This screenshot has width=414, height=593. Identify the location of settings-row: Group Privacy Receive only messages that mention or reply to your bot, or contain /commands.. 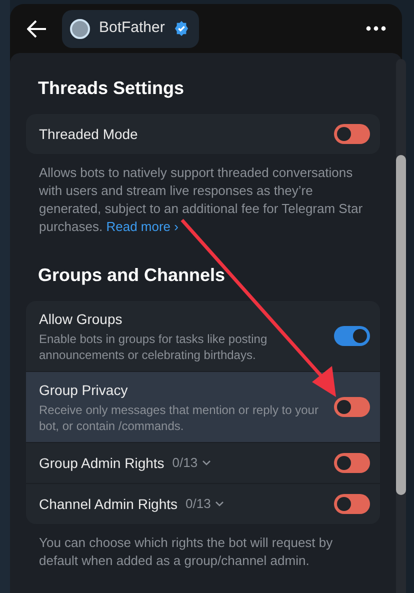
(203, 406).